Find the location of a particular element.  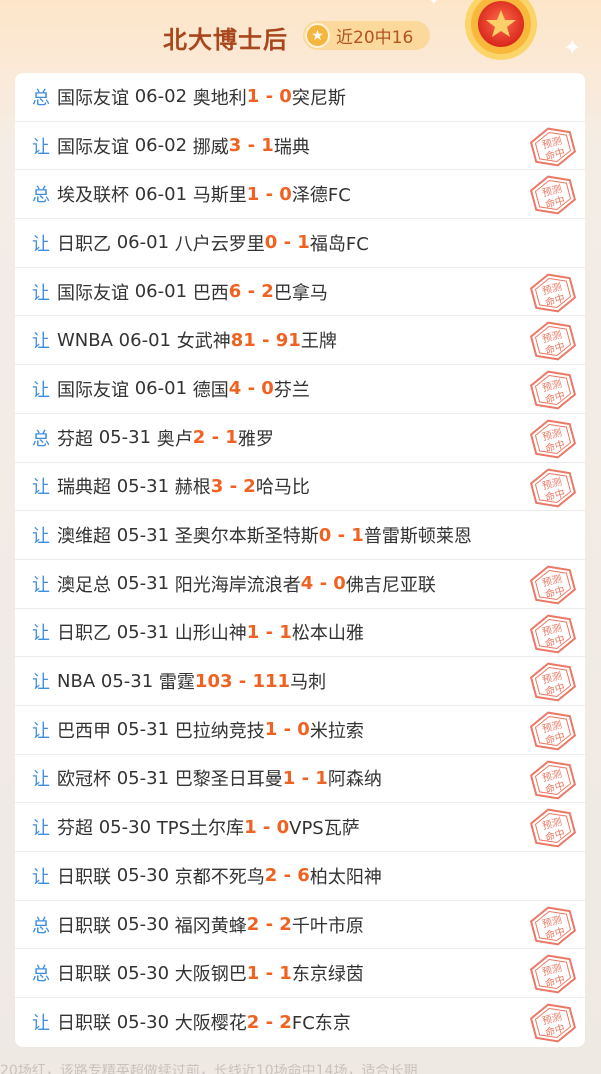

home-team: 德国 is located at coordinates (210, 390).